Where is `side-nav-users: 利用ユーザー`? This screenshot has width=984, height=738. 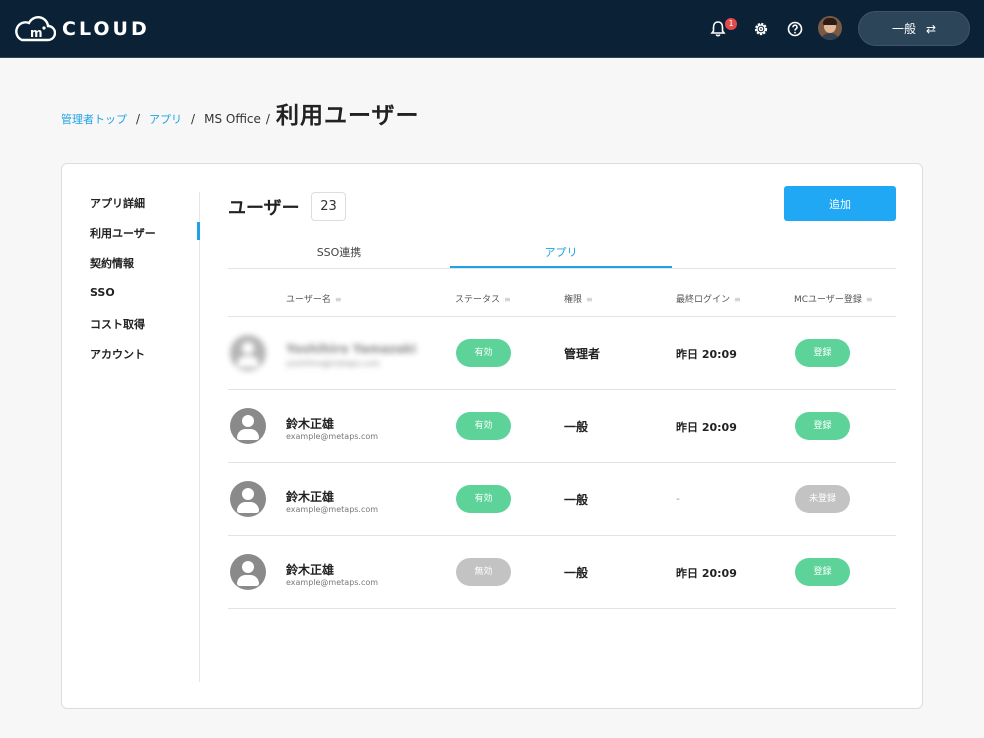 side-nav-users: 利用ユーザー is located at coordinates (123, 233).